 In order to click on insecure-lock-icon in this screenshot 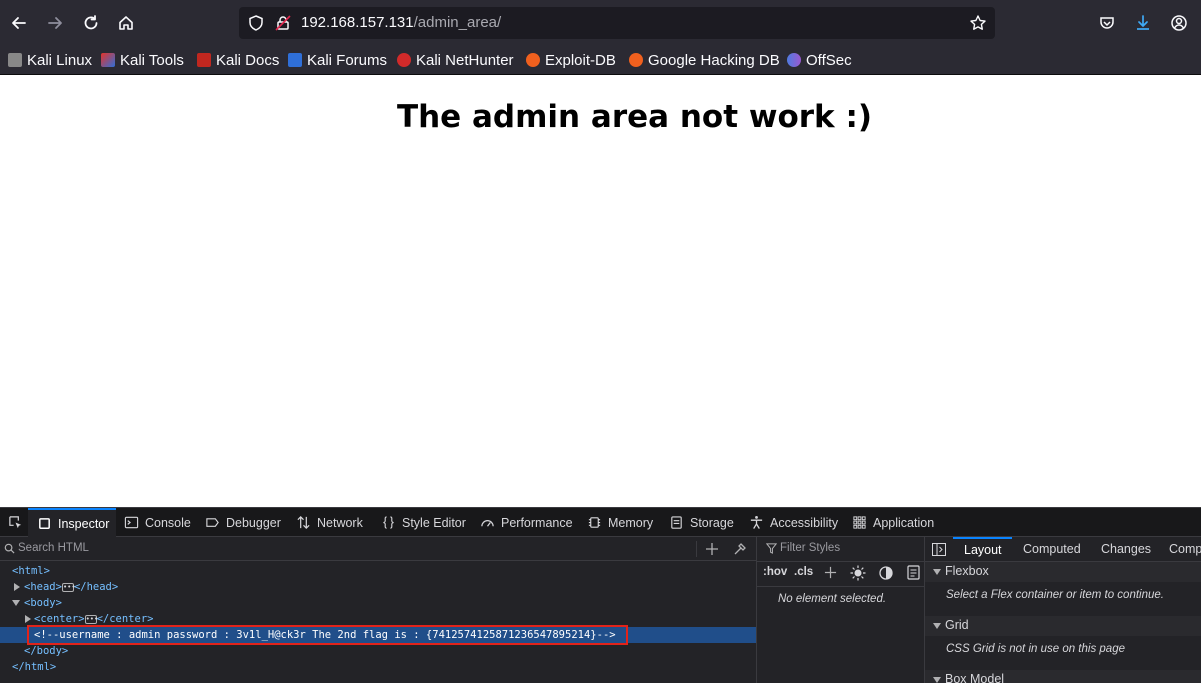, I will do `click(283, 23)`.